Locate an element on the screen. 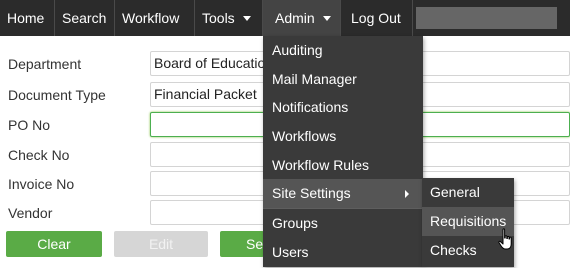 The width and height of the screenshot is (570, 268). nav-search: Search is located at coordinates (85, 18).